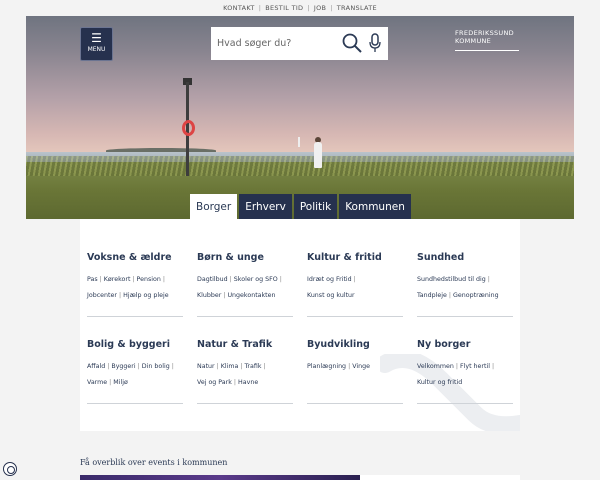 This screenshot has width=600, height=480. What do you see at coordinates (440, 477) in the screenshot?
I see `event-card` at bounding box center [440, 477].